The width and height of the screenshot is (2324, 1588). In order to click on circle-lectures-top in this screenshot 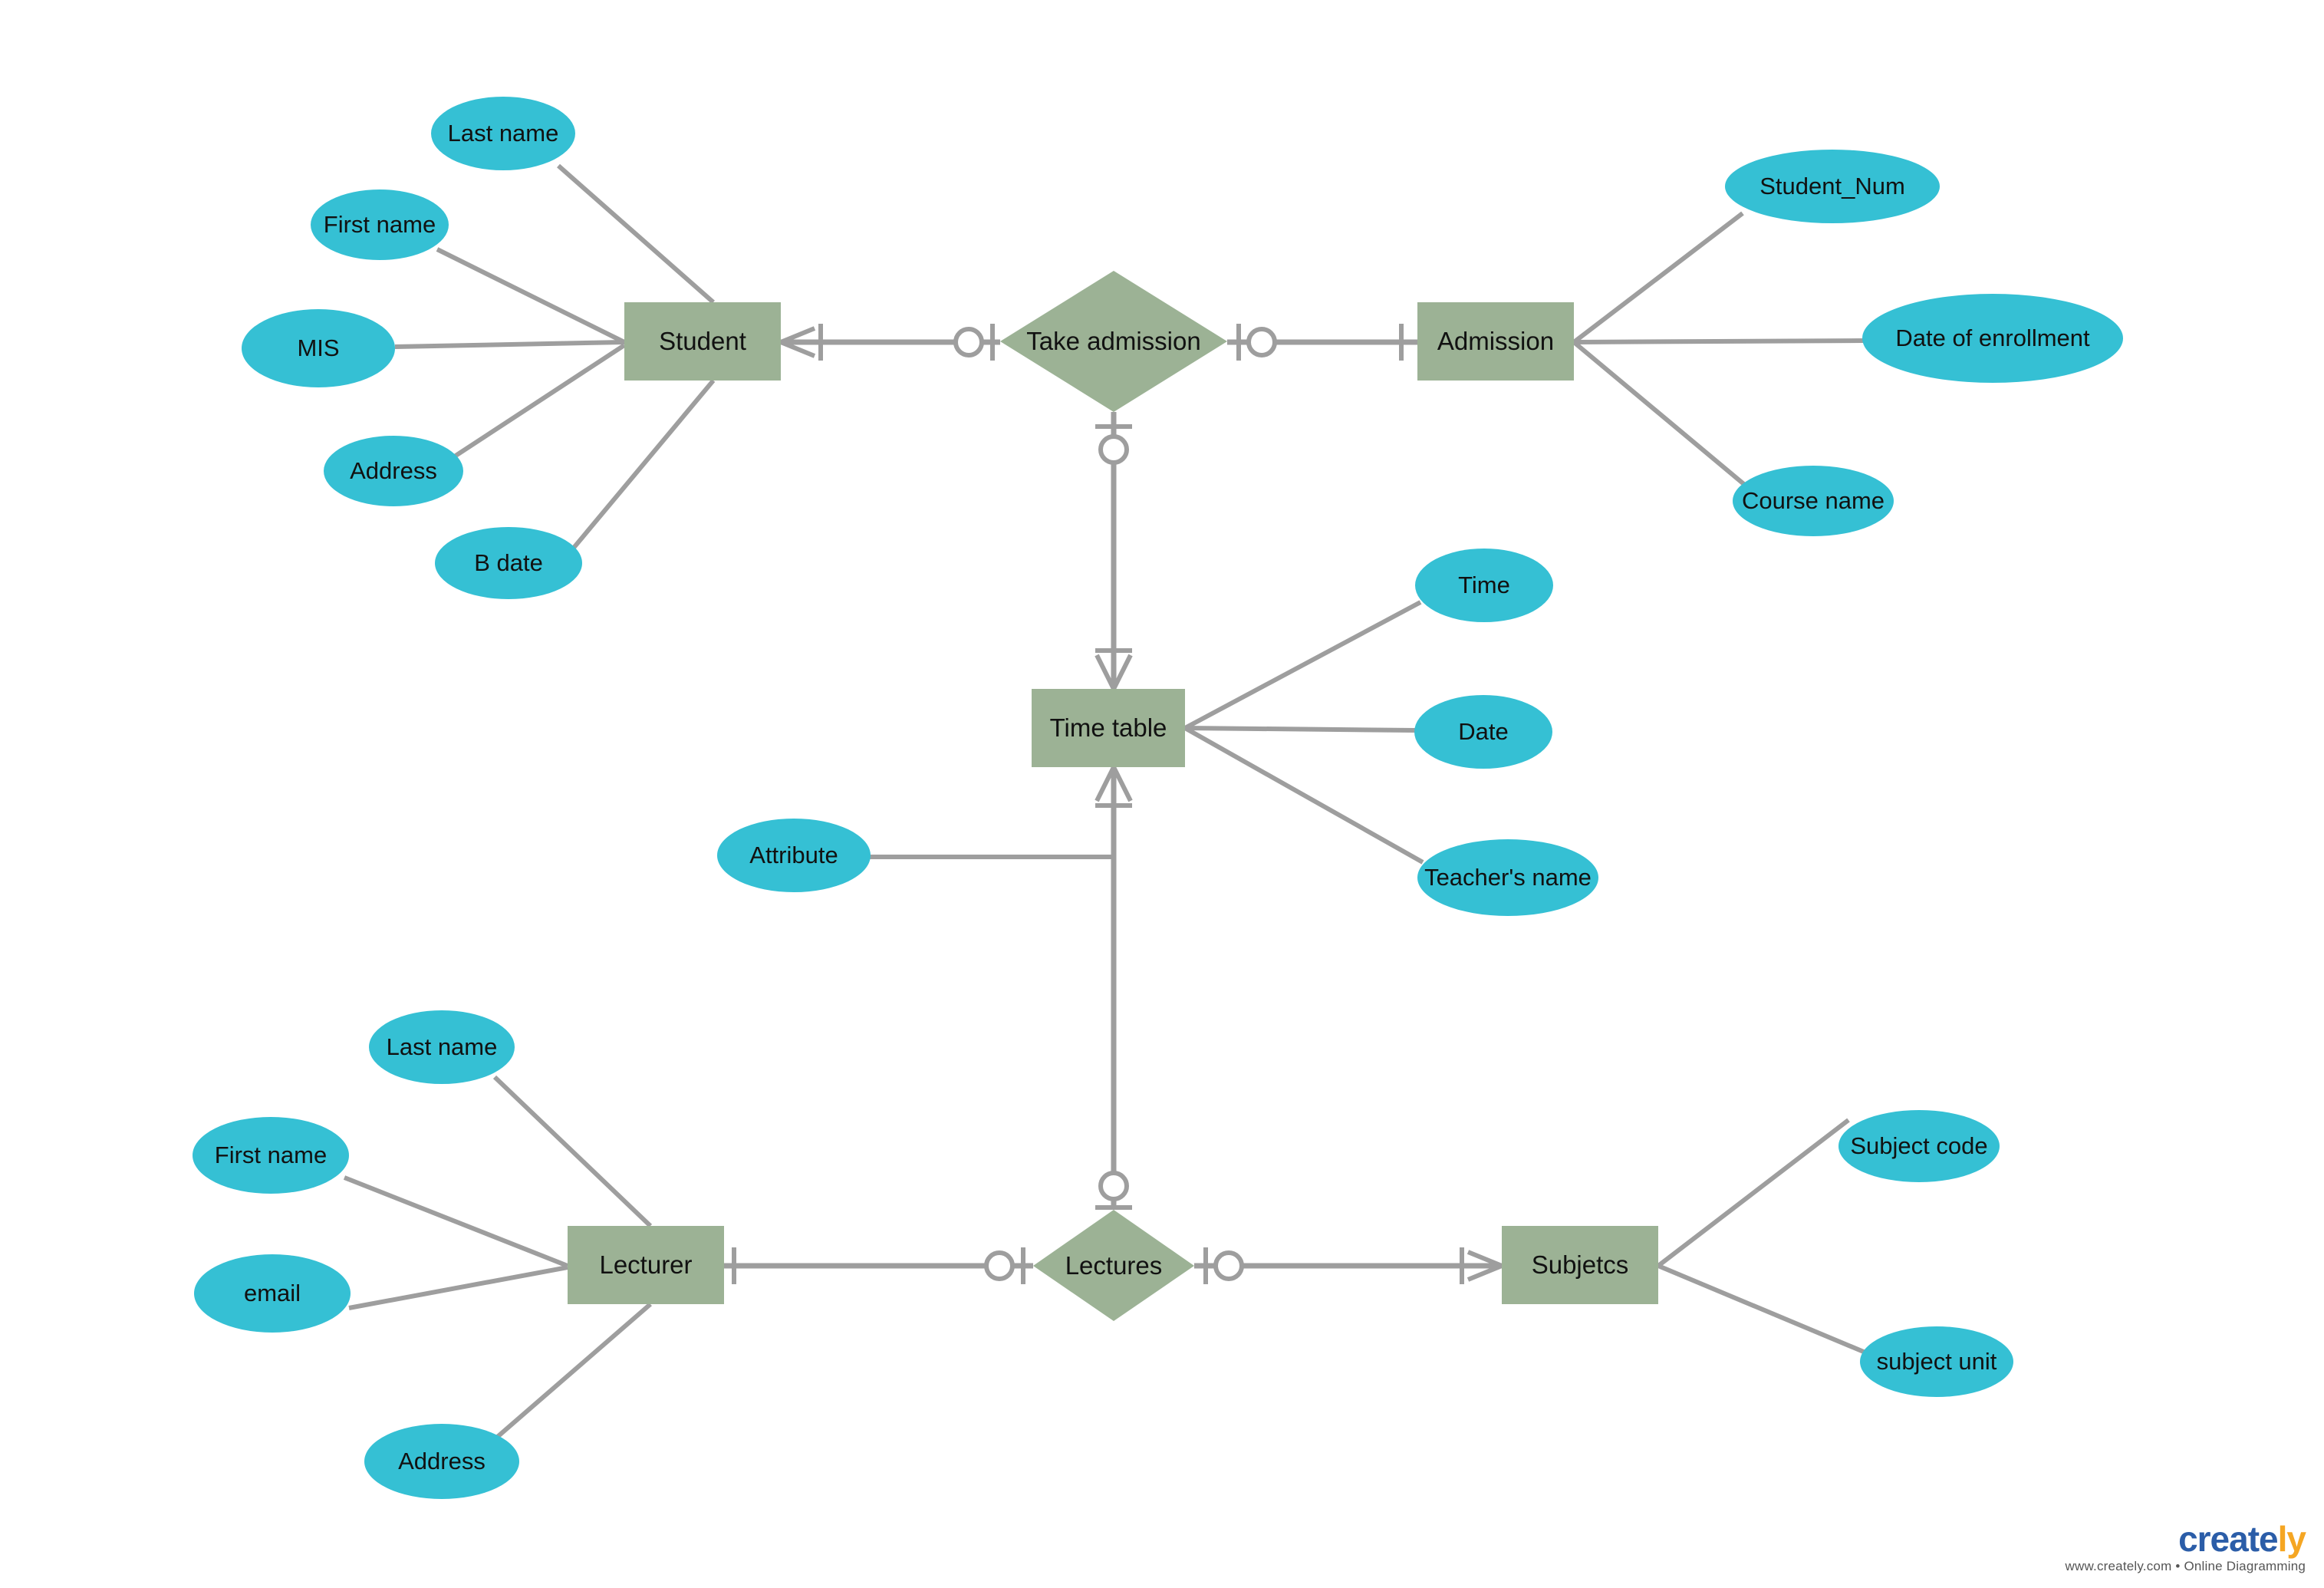, I will do `click(1113, 1186)`.